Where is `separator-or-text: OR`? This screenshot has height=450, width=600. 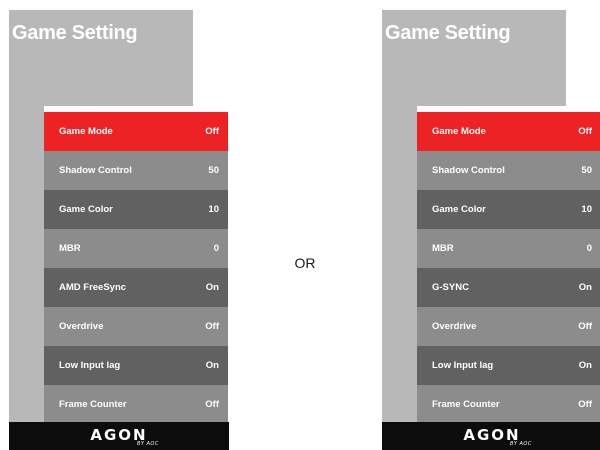 separator-or-text: OR is located at coordinates (305, 263).